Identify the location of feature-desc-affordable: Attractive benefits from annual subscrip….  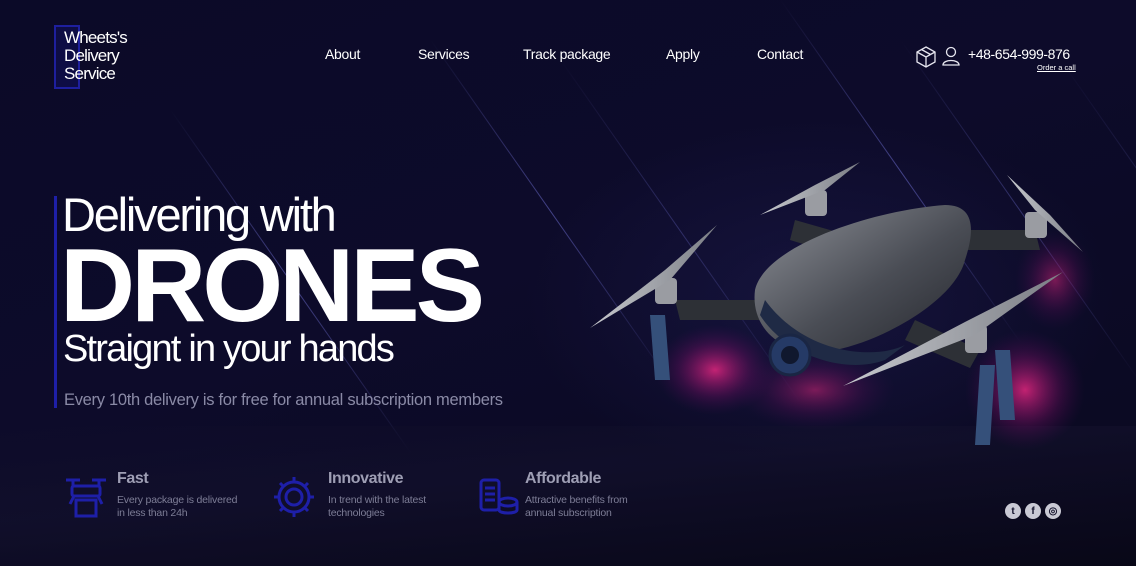
(576, 507).